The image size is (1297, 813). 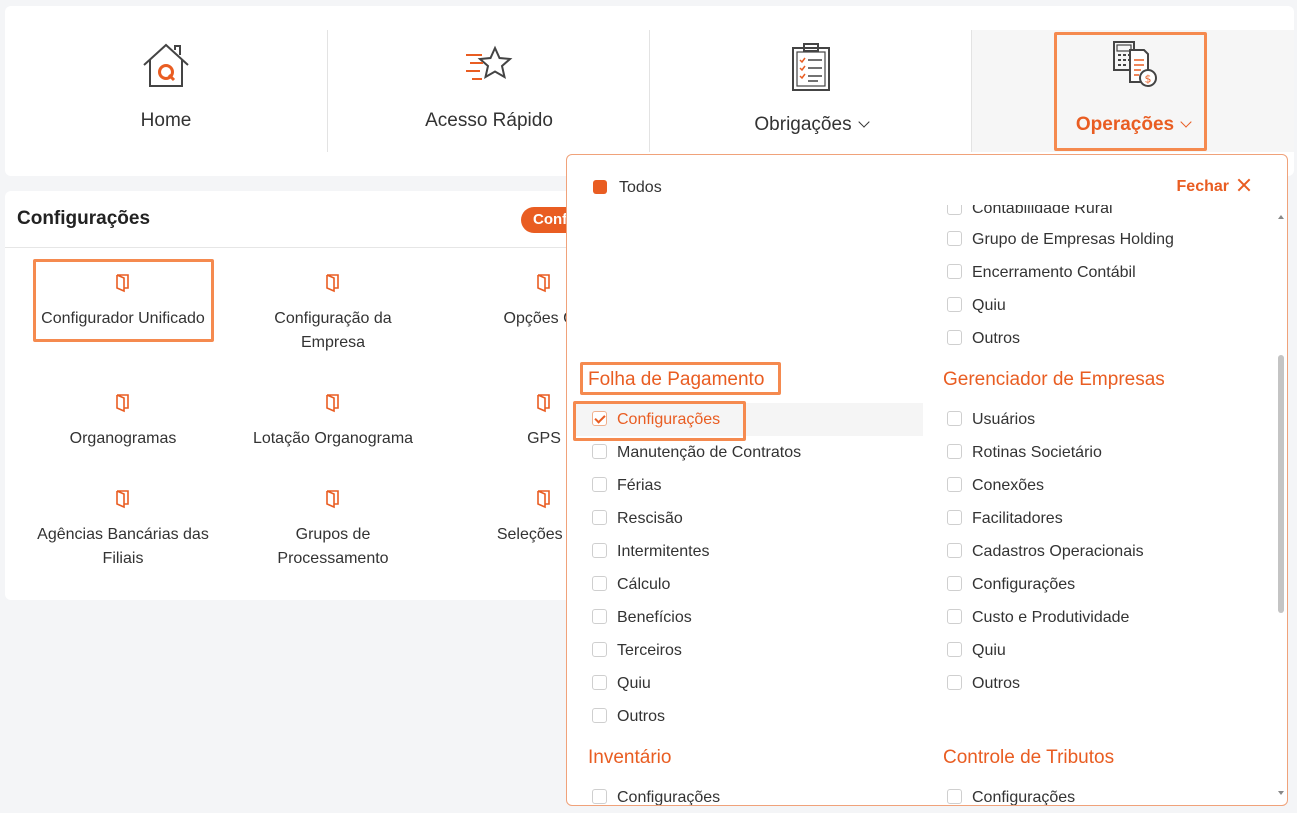 I want to click on select-all-option: Todos, so click(x=627, y=188).